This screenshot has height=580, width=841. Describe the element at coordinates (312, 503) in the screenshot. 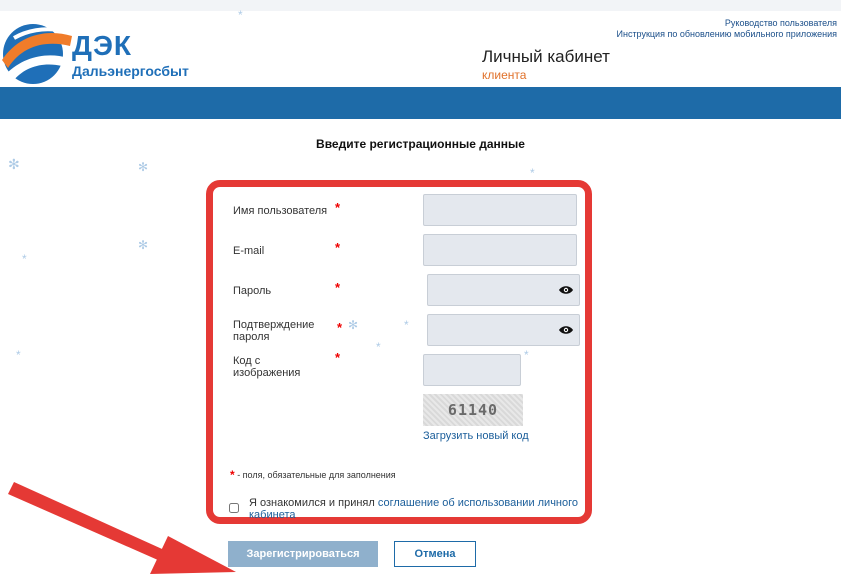

I see `agreement-label: Я ознакомился и принял` at that location.